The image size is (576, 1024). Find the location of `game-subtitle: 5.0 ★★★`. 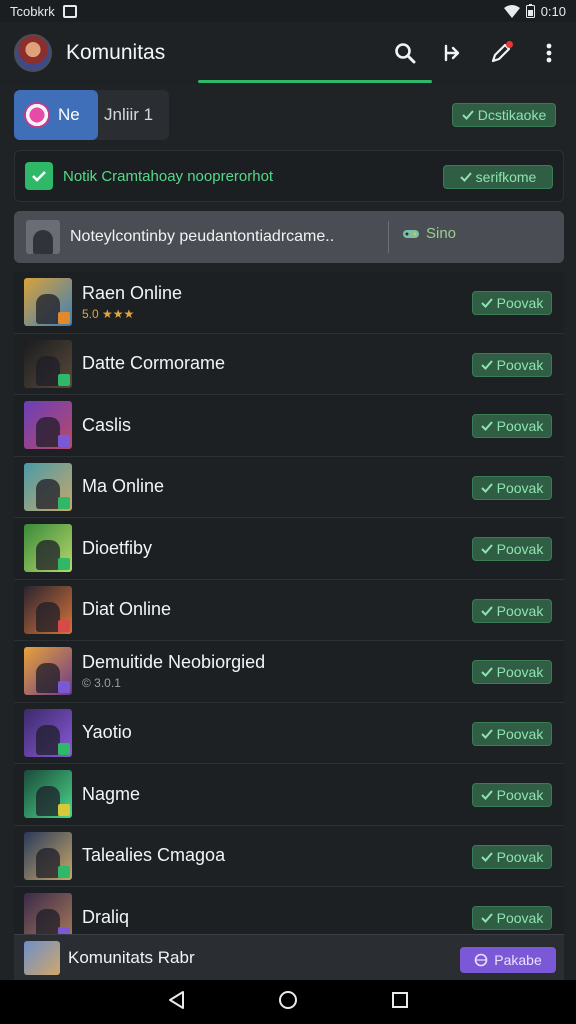

game-subtitle: 5.0 ★★★ is located at coordinates (108, 314).